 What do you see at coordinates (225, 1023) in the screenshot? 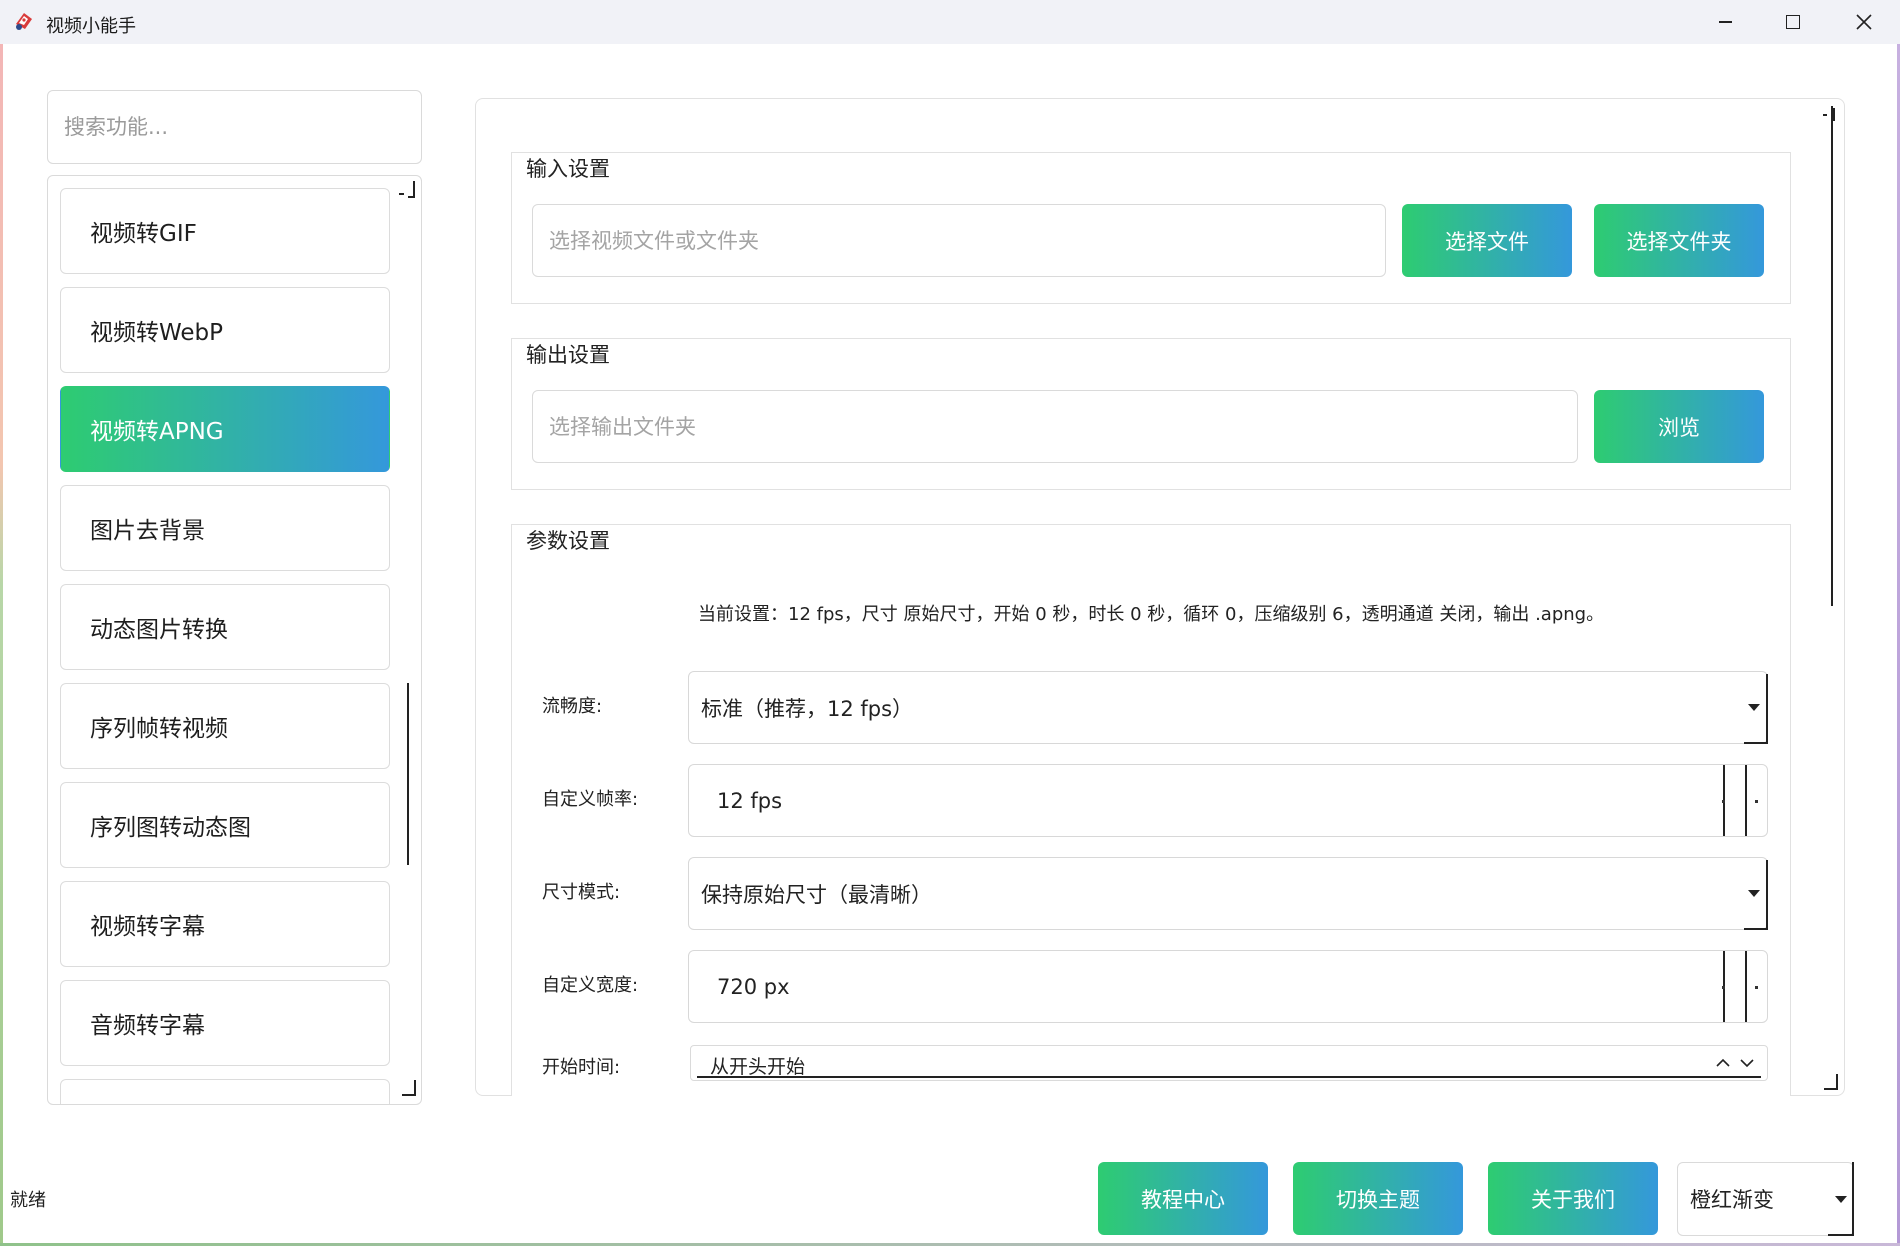
I see `sidebar-item-audio-to-subtitle: 音频转字幕` at bounding box center [225, 1023].